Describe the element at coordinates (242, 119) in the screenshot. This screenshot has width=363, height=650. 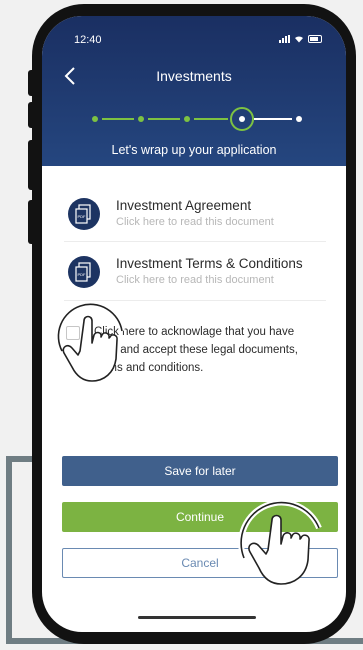
I see `step-current` at that location.